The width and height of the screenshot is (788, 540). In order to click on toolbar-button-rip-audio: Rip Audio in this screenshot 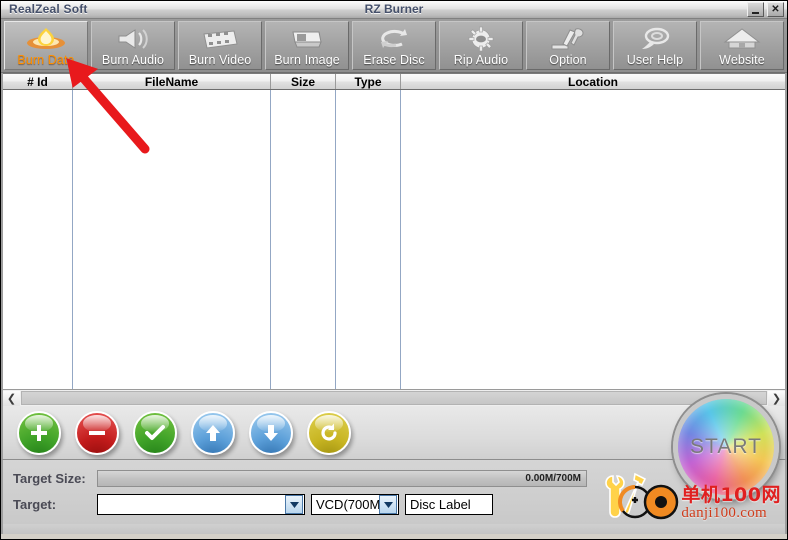, I will do `click(481, 45)`.